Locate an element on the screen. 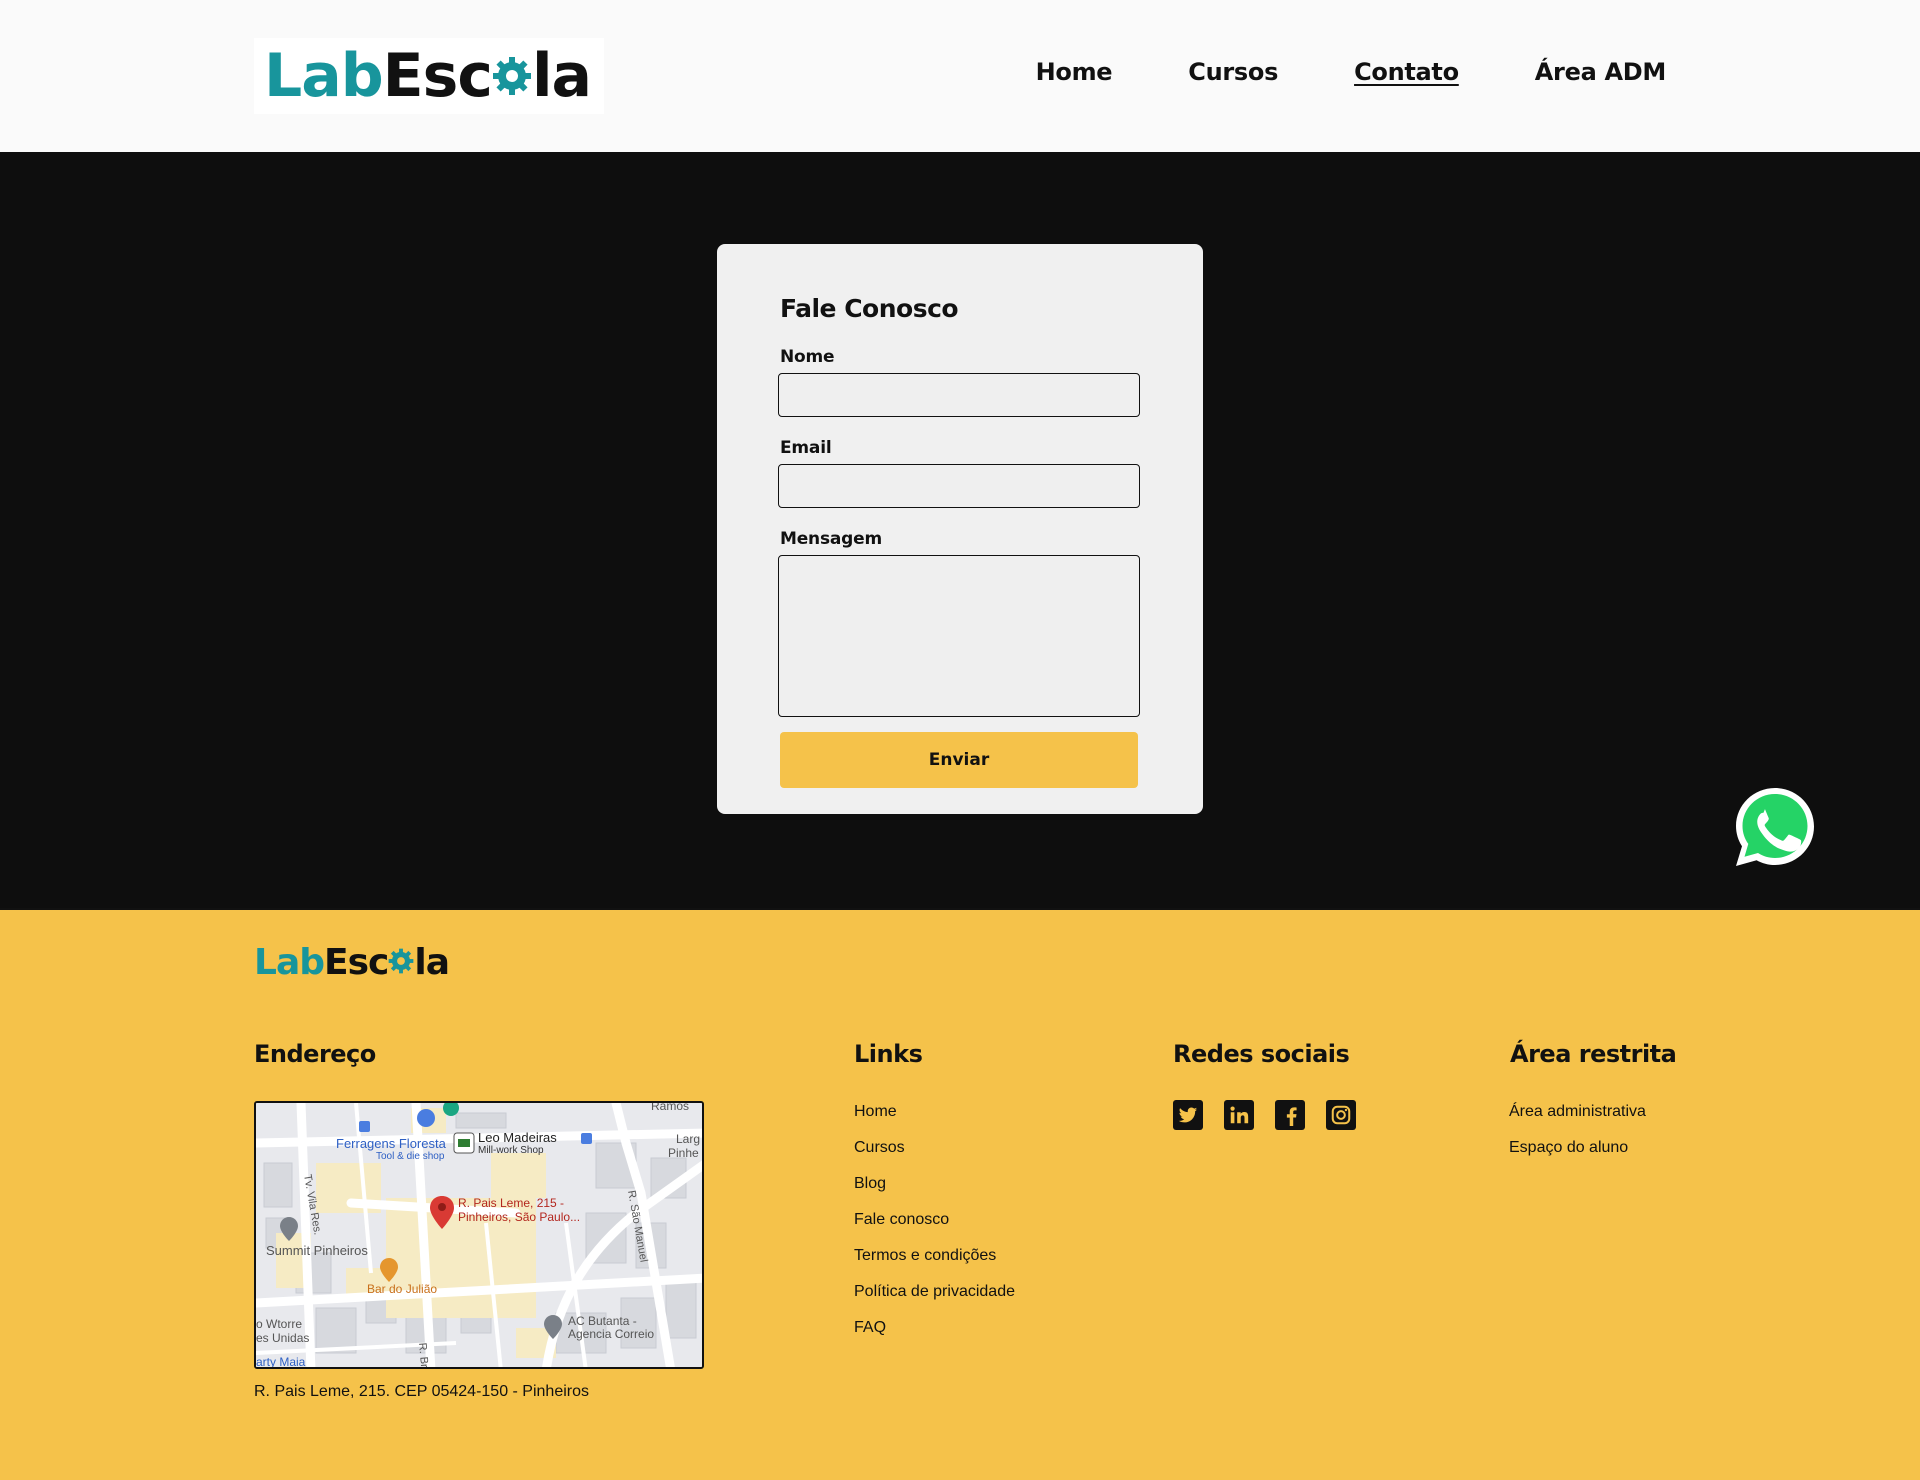  restricted-links-list: Área administrativa Espaço do aluno is located at coordinates (1577, 1138).